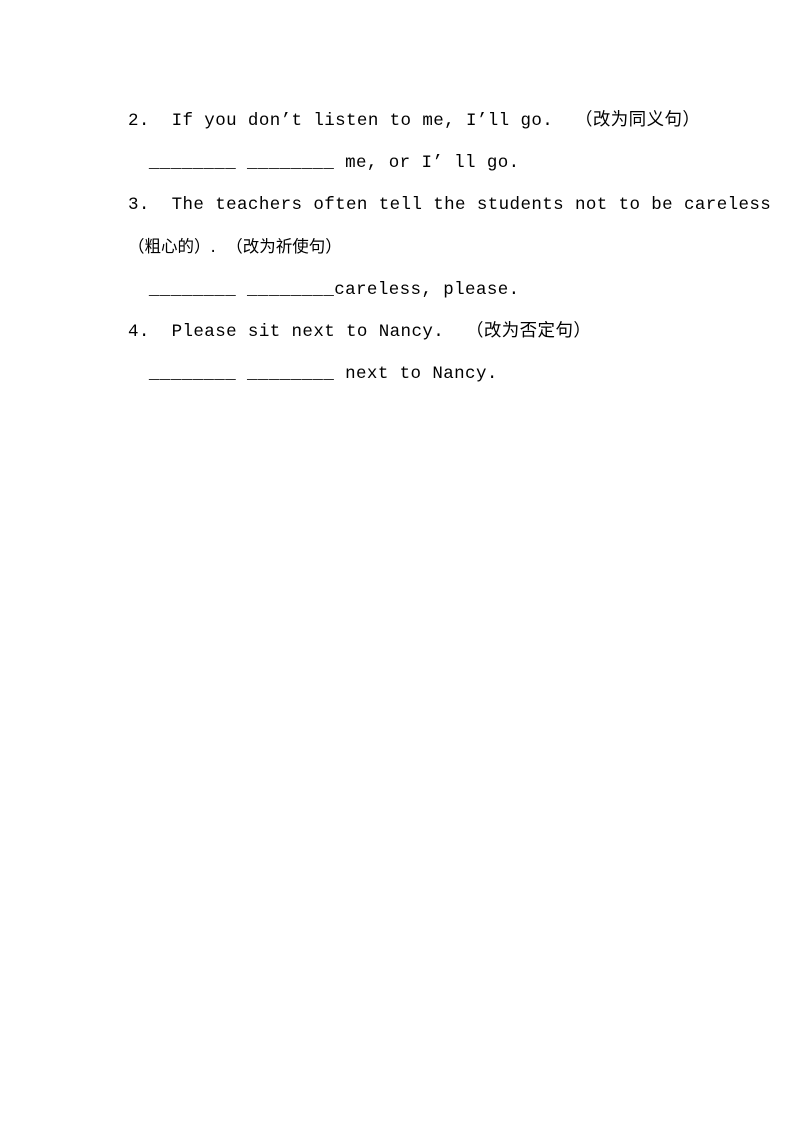 The height and width of the screenshot is (1123, 794). I want to click on exercise-4-answer: ________ ________ next to Nancy., so click(408, 374).